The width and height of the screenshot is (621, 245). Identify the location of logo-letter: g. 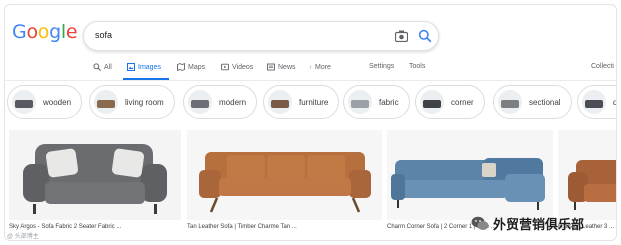
(55, 32).